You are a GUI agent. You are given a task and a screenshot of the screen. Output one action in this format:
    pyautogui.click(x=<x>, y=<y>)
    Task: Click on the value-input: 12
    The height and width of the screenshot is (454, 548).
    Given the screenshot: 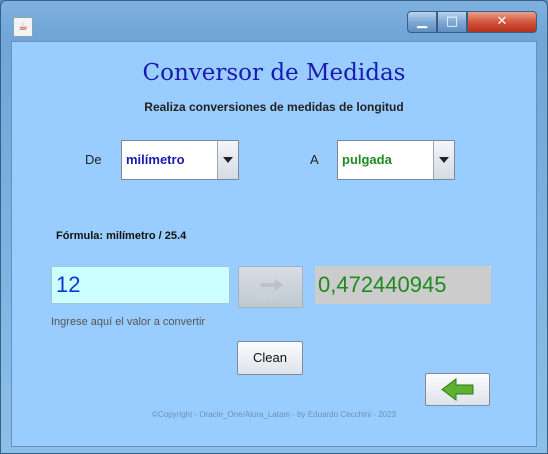 What is the action you would take?
    pyautogui.click(x=140, y=285)
    